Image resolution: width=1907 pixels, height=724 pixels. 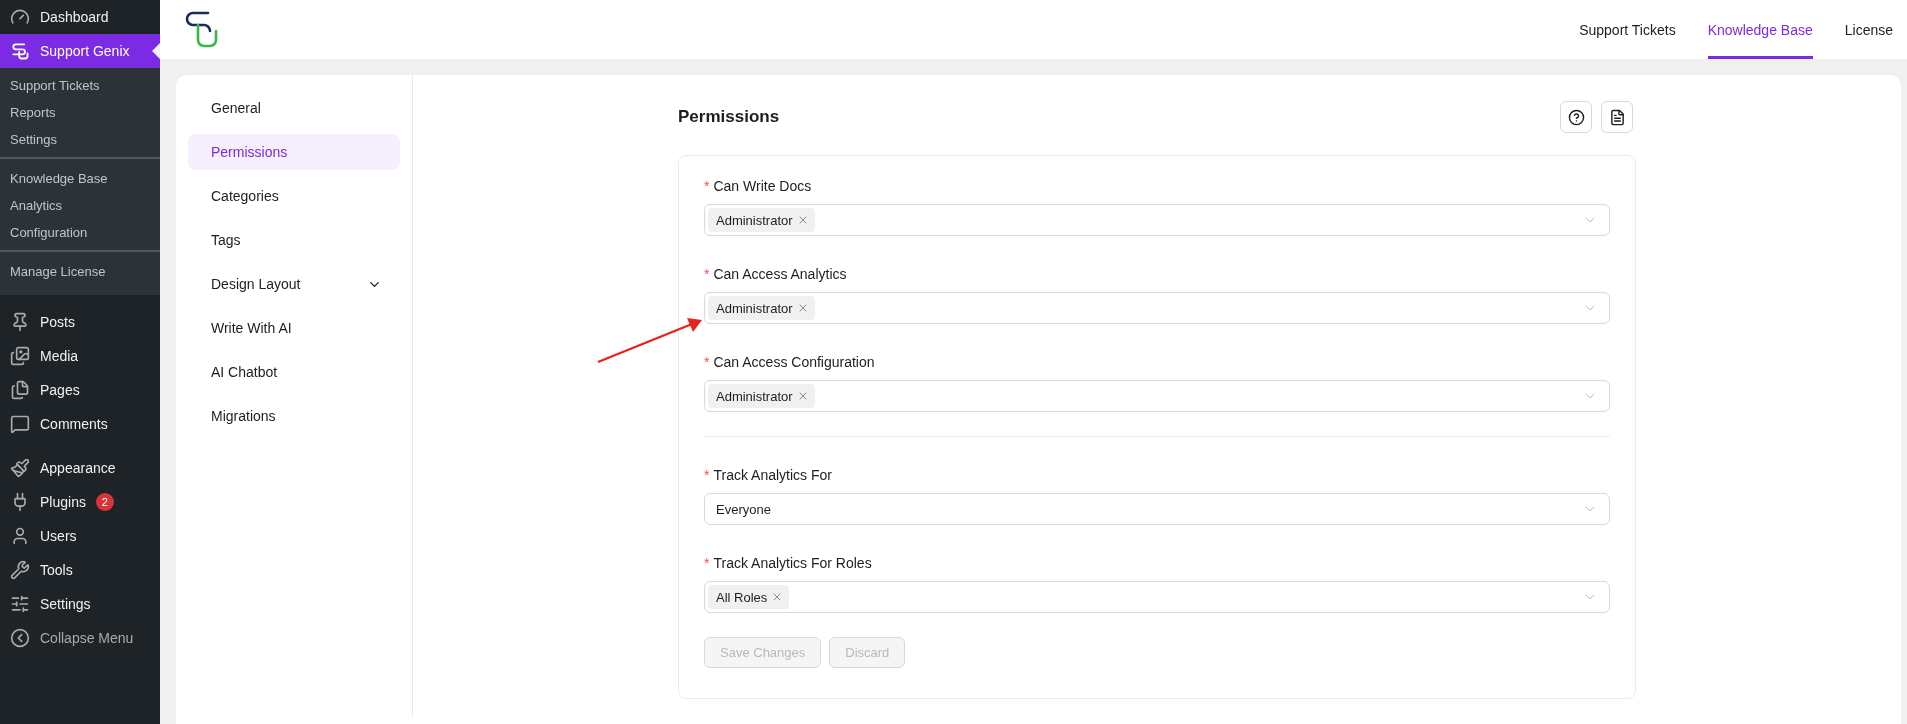 What do you see at coordinates (104, 502) in the screenshot?
I see `count-badge: 2` at bounding box center [104, 502].